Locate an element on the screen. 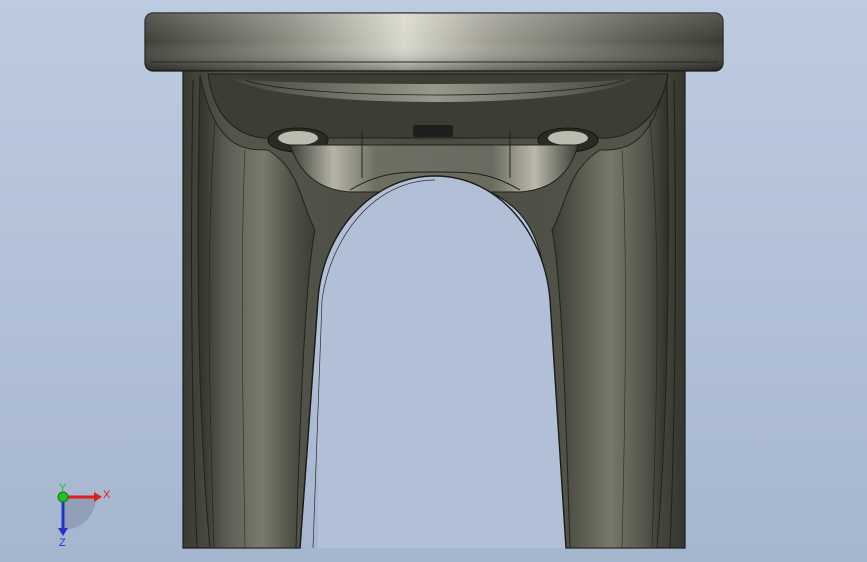  x-axis-label: X is located at coordinates (107, 495).